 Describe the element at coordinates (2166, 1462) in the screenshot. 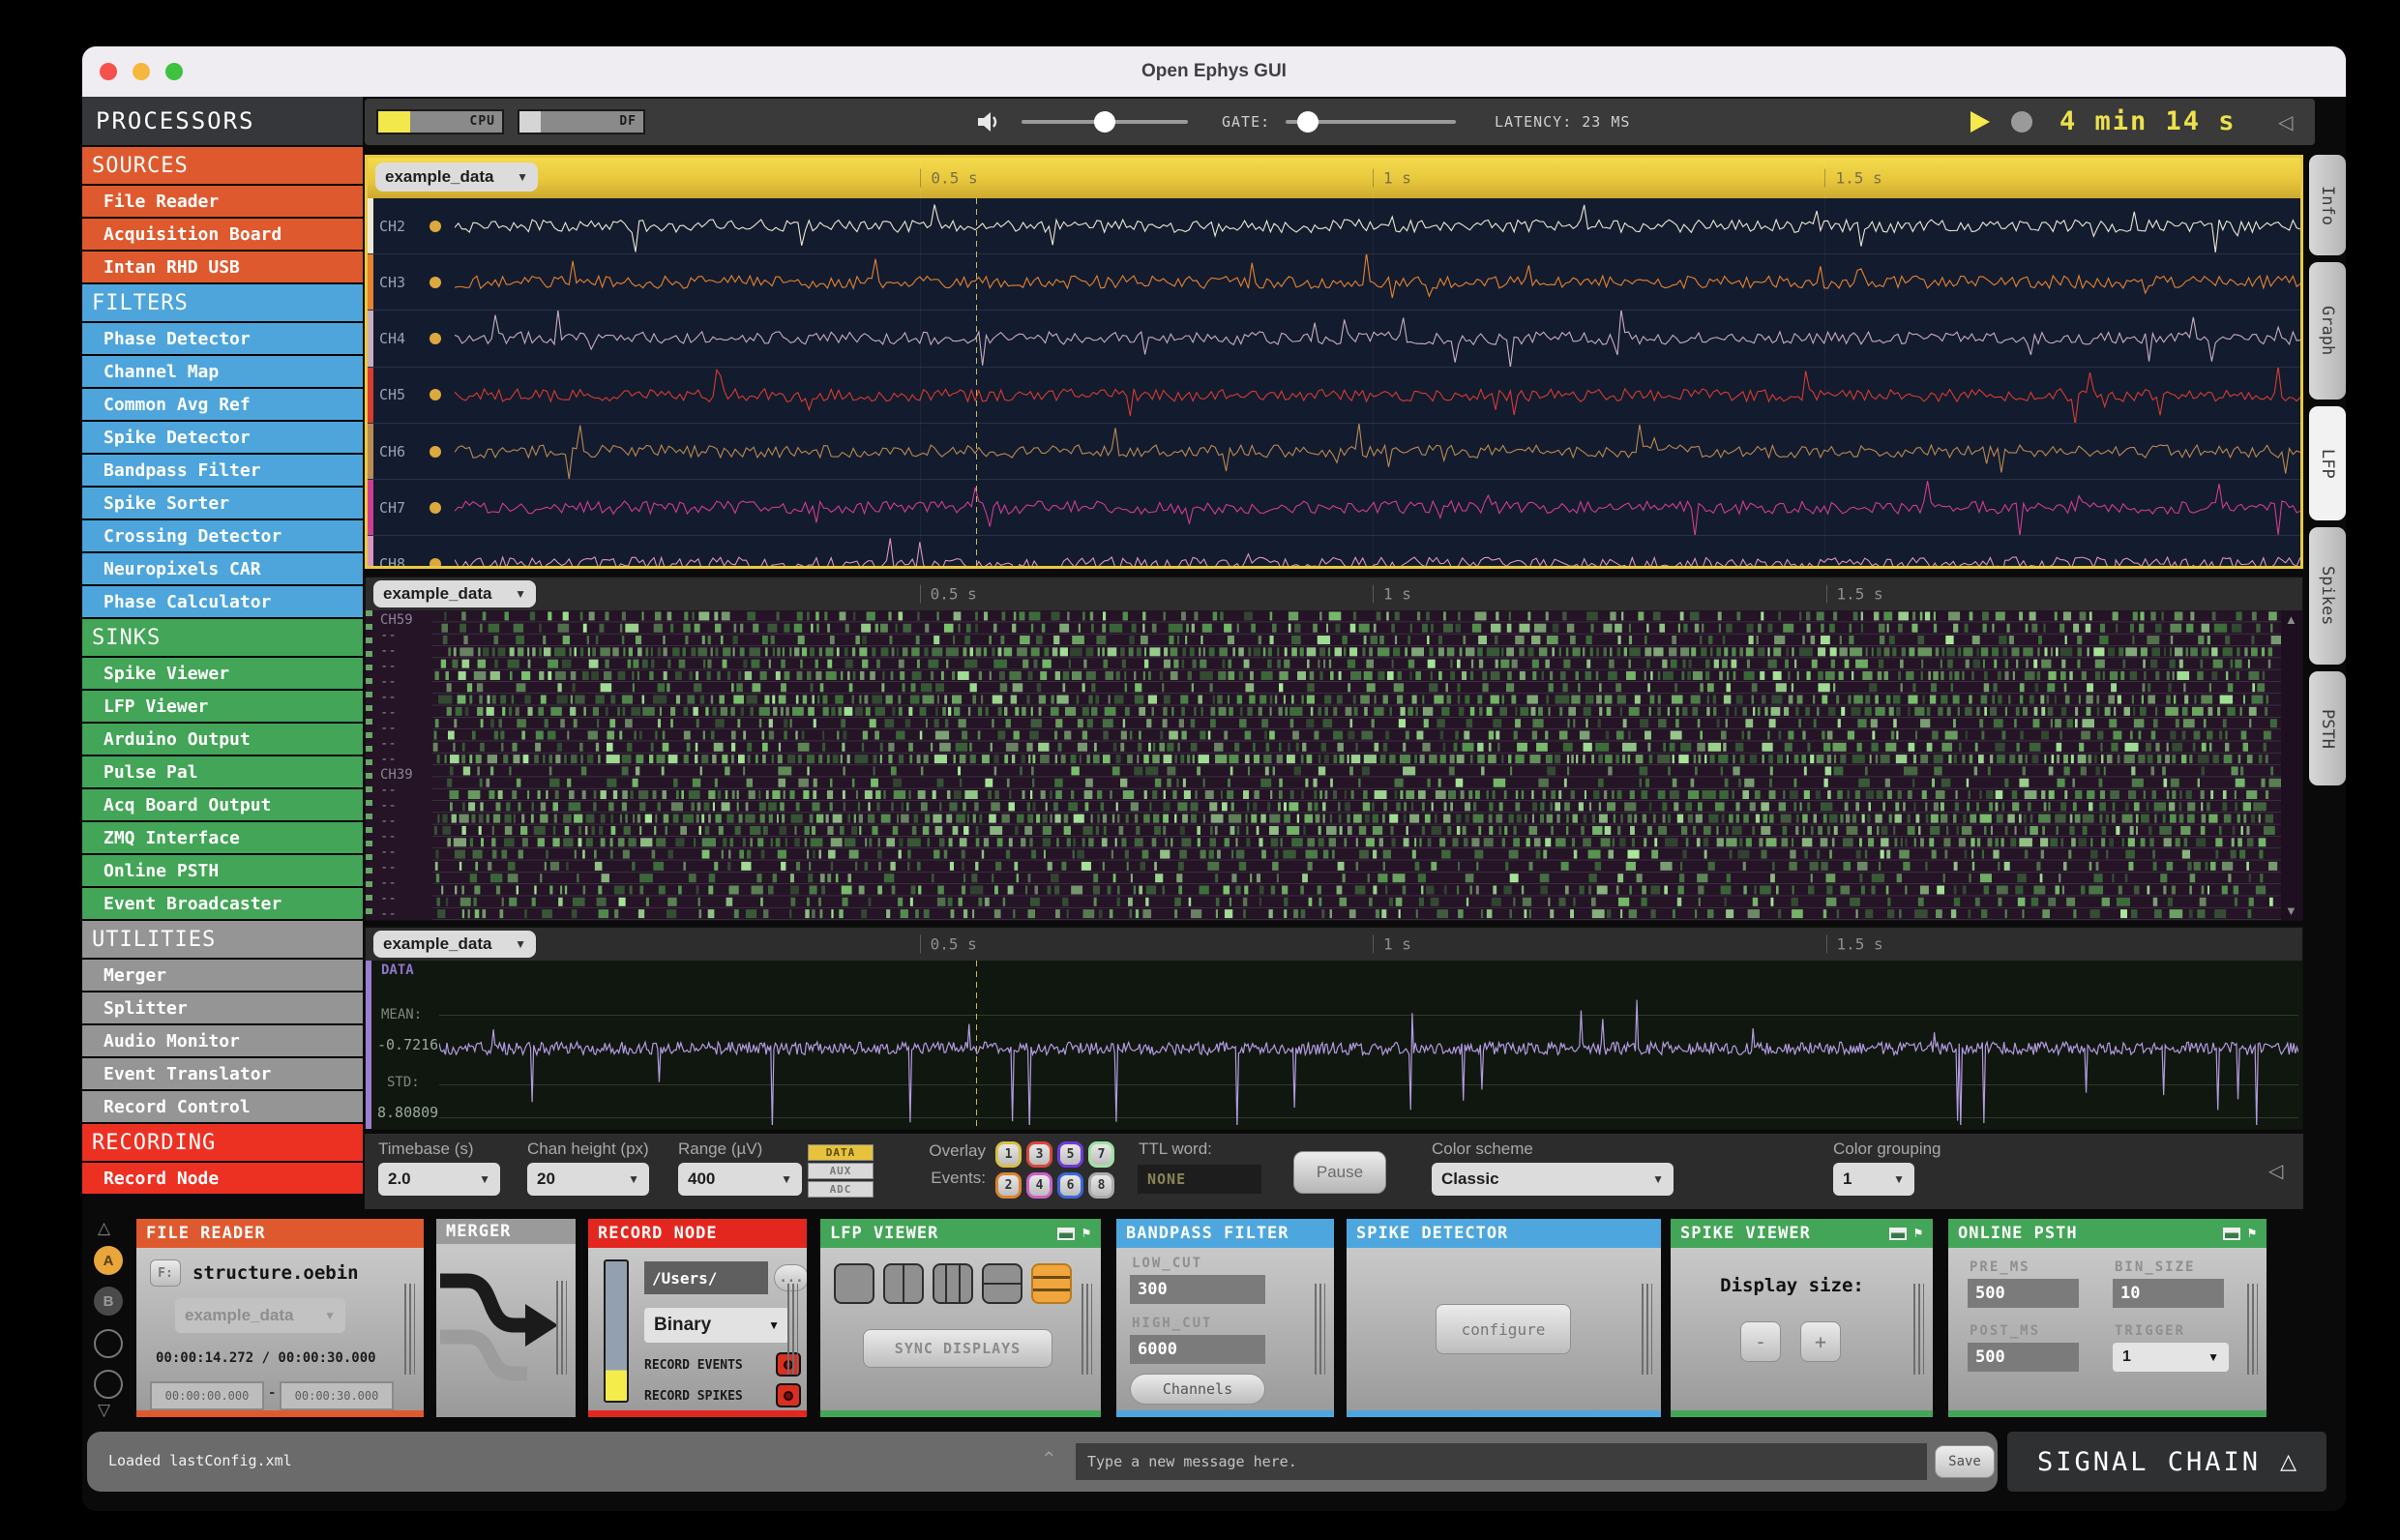

I see `signal-chain-toggle: SIGNAL CHAIN △` at that location.